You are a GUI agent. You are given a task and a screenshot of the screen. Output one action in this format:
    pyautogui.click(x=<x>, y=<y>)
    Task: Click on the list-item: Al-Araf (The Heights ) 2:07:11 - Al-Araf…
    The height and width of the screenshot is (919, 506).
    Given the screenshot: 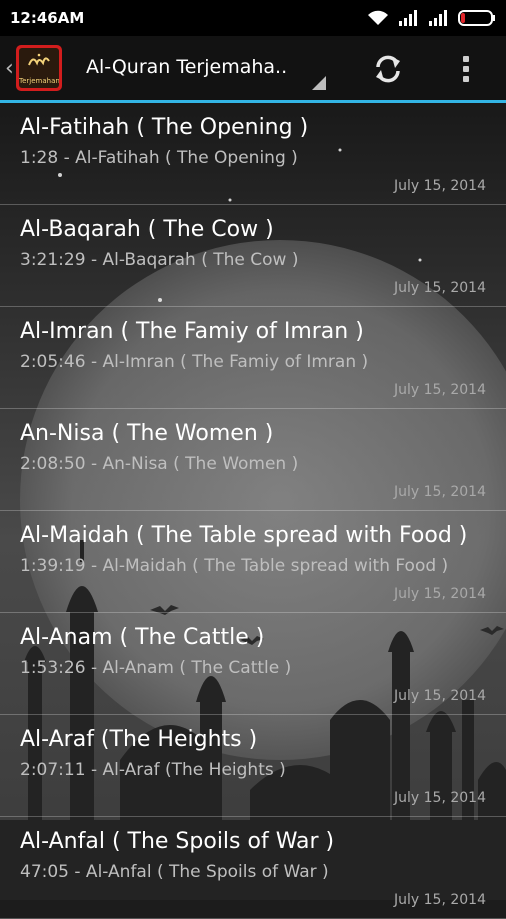 What is the action you would take?
    pyautogui.click(x=253, y=766)
    